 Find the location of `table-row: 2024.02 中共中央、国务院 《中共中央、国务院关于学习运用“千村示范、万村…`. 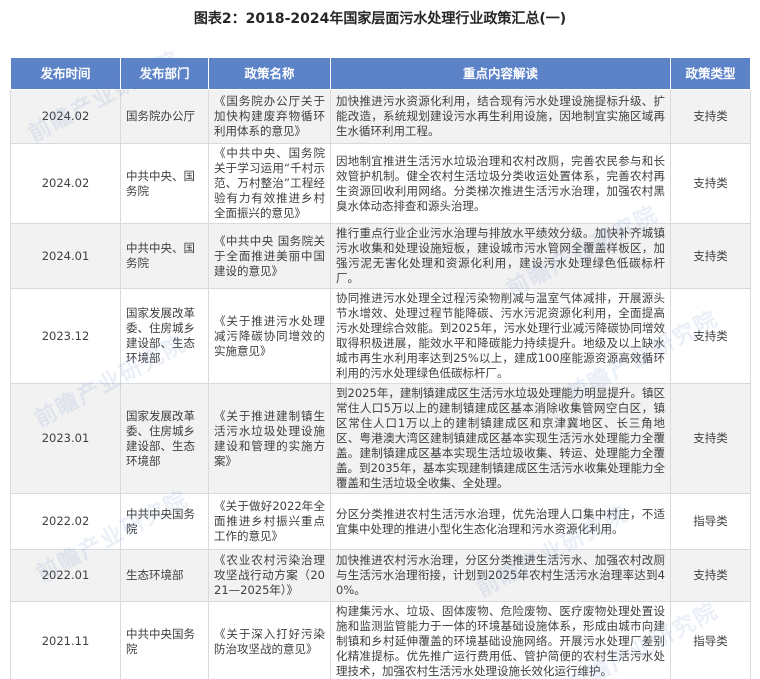

table-row: 2024.02 中共中央、国务院 《中共中央、国务院关于学习运用“千村示范、万村… is located at coordinates (380, 183).